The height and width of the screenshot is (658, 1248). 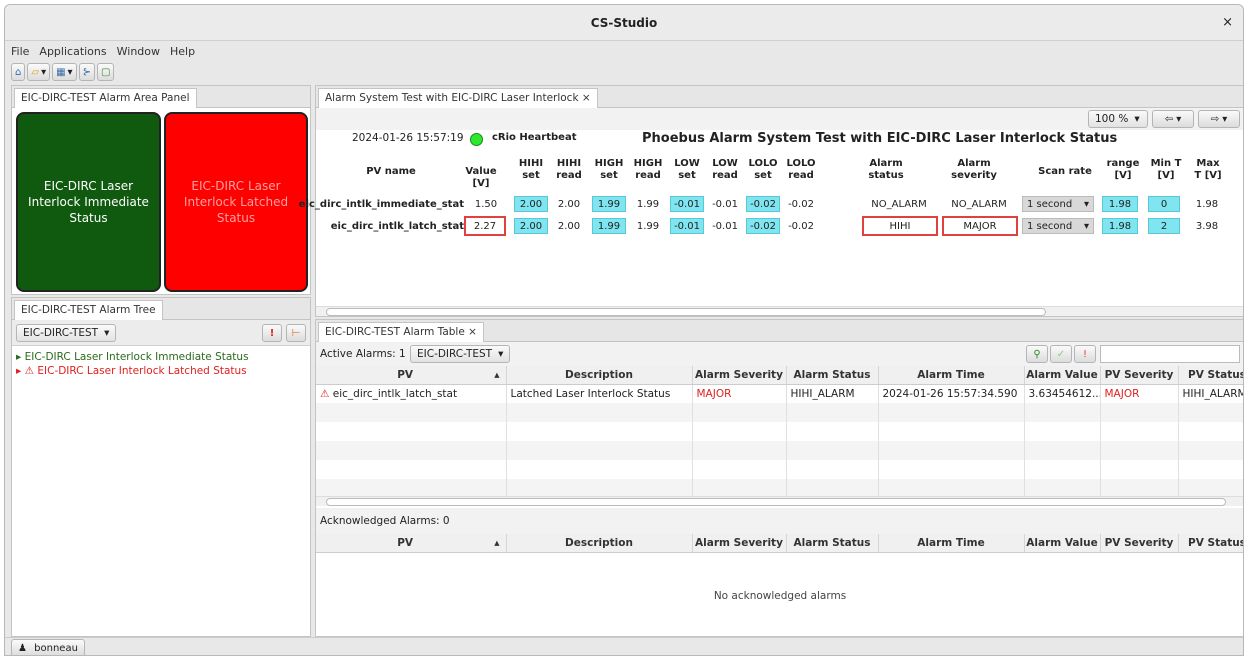 What do you see at coordinates (401, 332) in the screenshot?
I see `tab-alarm-table: EIC-DIRC-TEST Alarm Table ×` at bounding box center [401, 332].